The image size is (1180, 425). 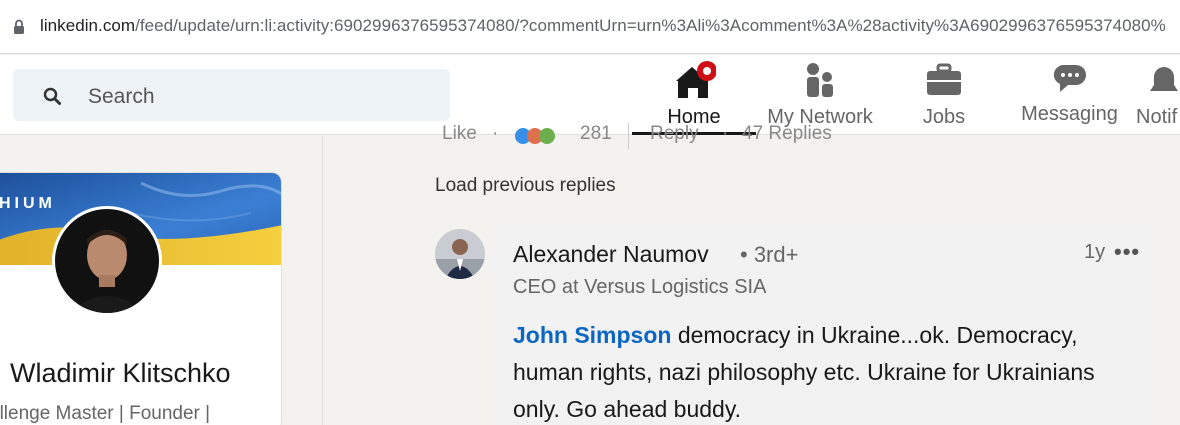 I want to click on search-placeholder: Search, so click(x=121, y=96).